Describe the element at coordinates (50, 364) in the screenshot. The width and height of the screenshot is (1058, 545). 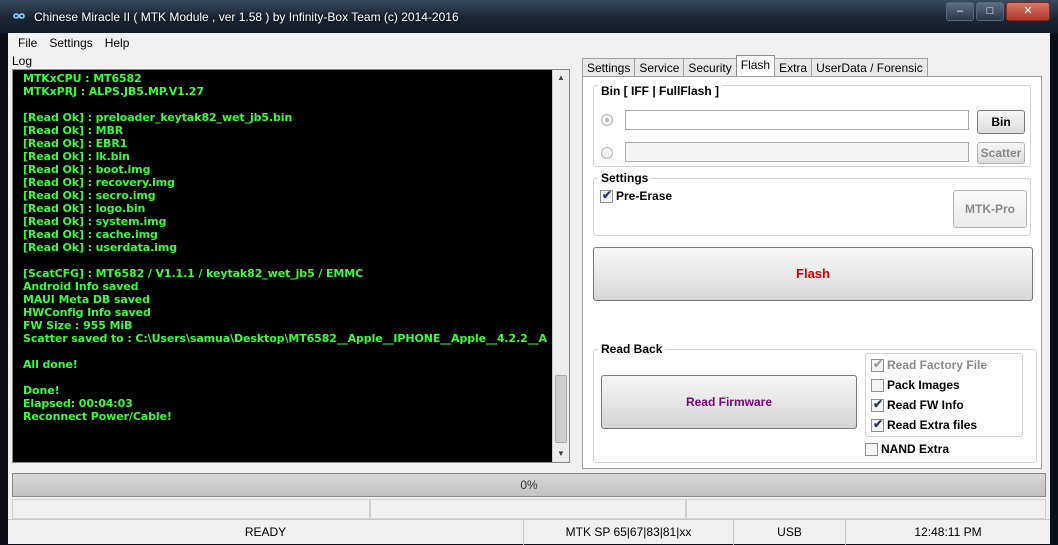
I see `log-line: All done!` at that location.